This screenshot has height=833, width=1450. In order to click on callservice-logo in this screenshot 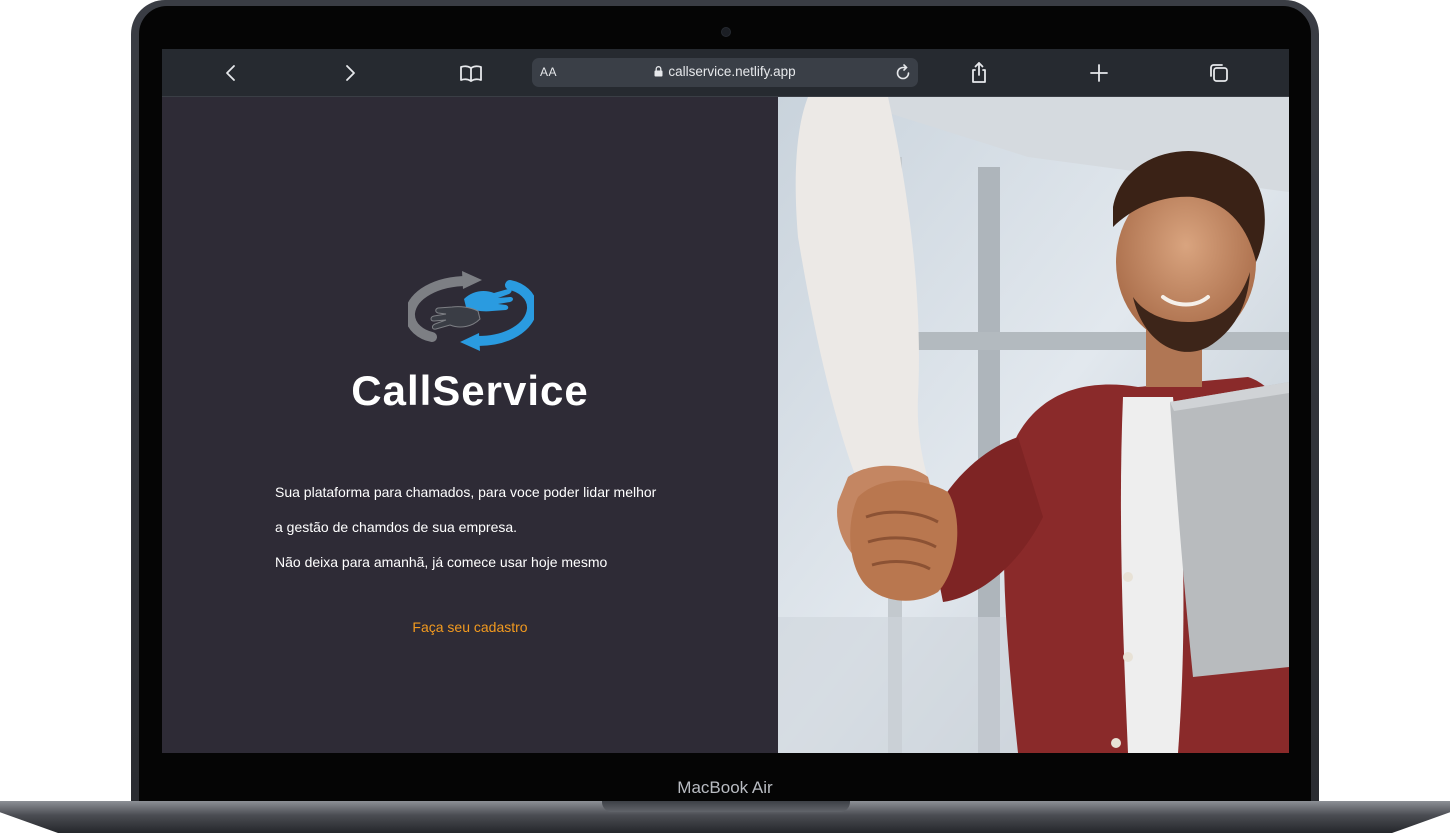, I will do `click(471, 311)`.